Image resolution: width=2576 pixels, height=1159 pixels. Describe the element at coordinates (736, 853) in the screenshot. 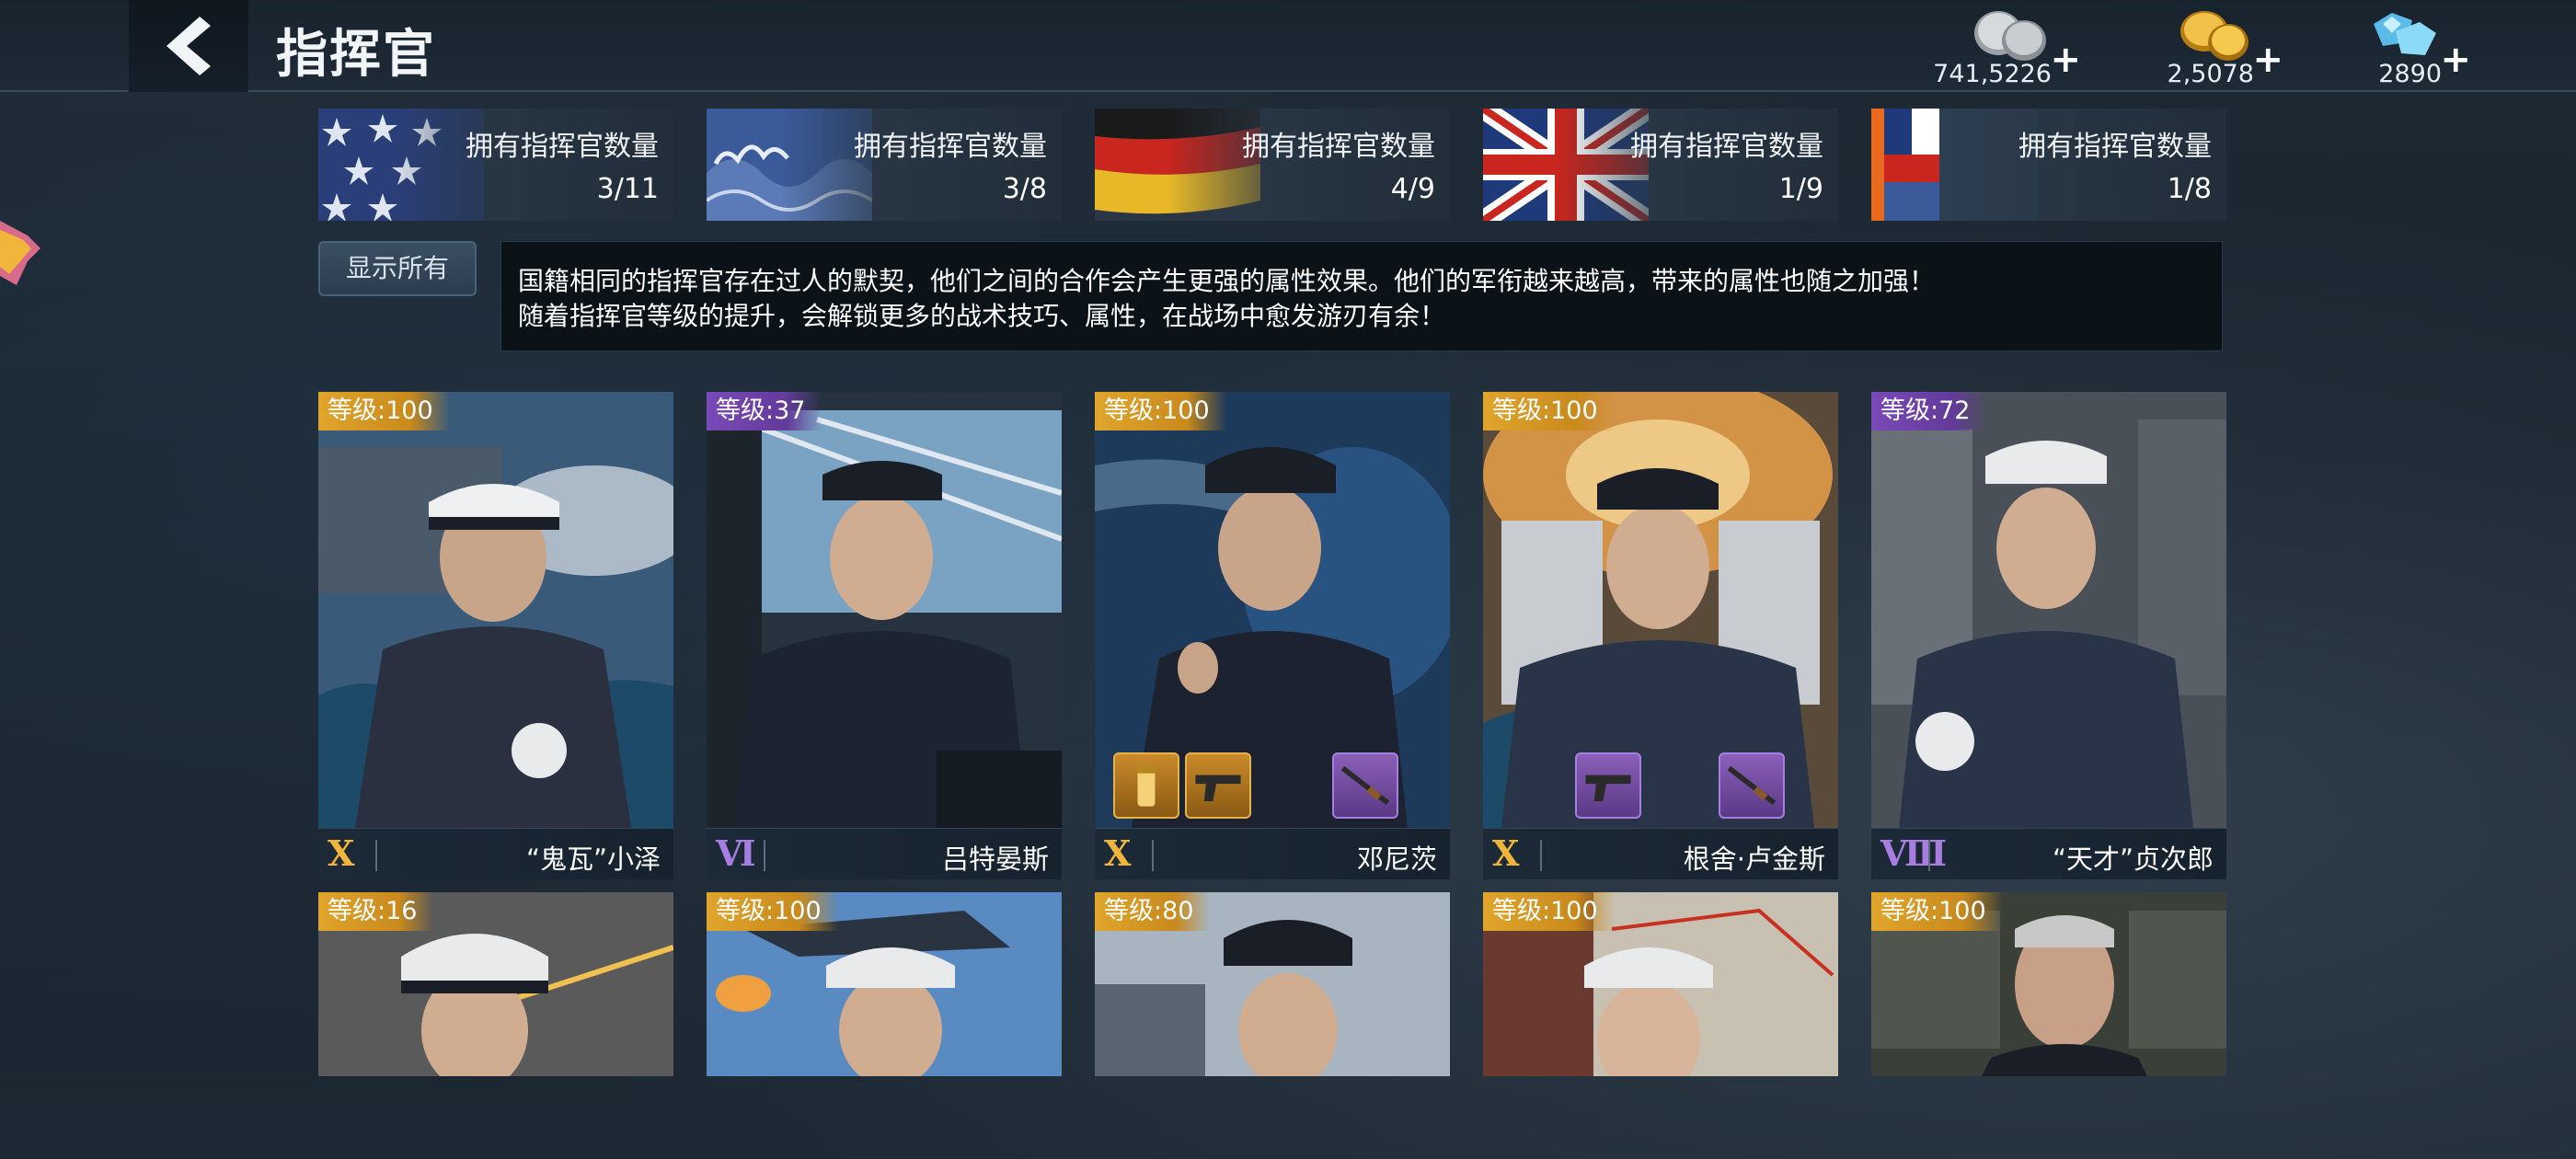

I see `rank-numeral: Ⅵ` at that location.